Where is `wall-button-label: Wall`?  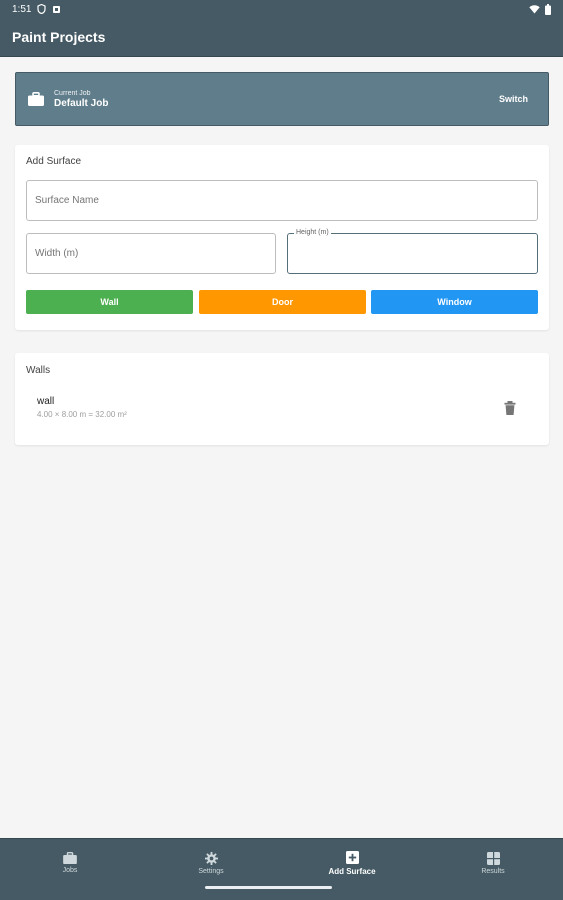 wall-button-label: Wall is located at coordinates (109, 302).